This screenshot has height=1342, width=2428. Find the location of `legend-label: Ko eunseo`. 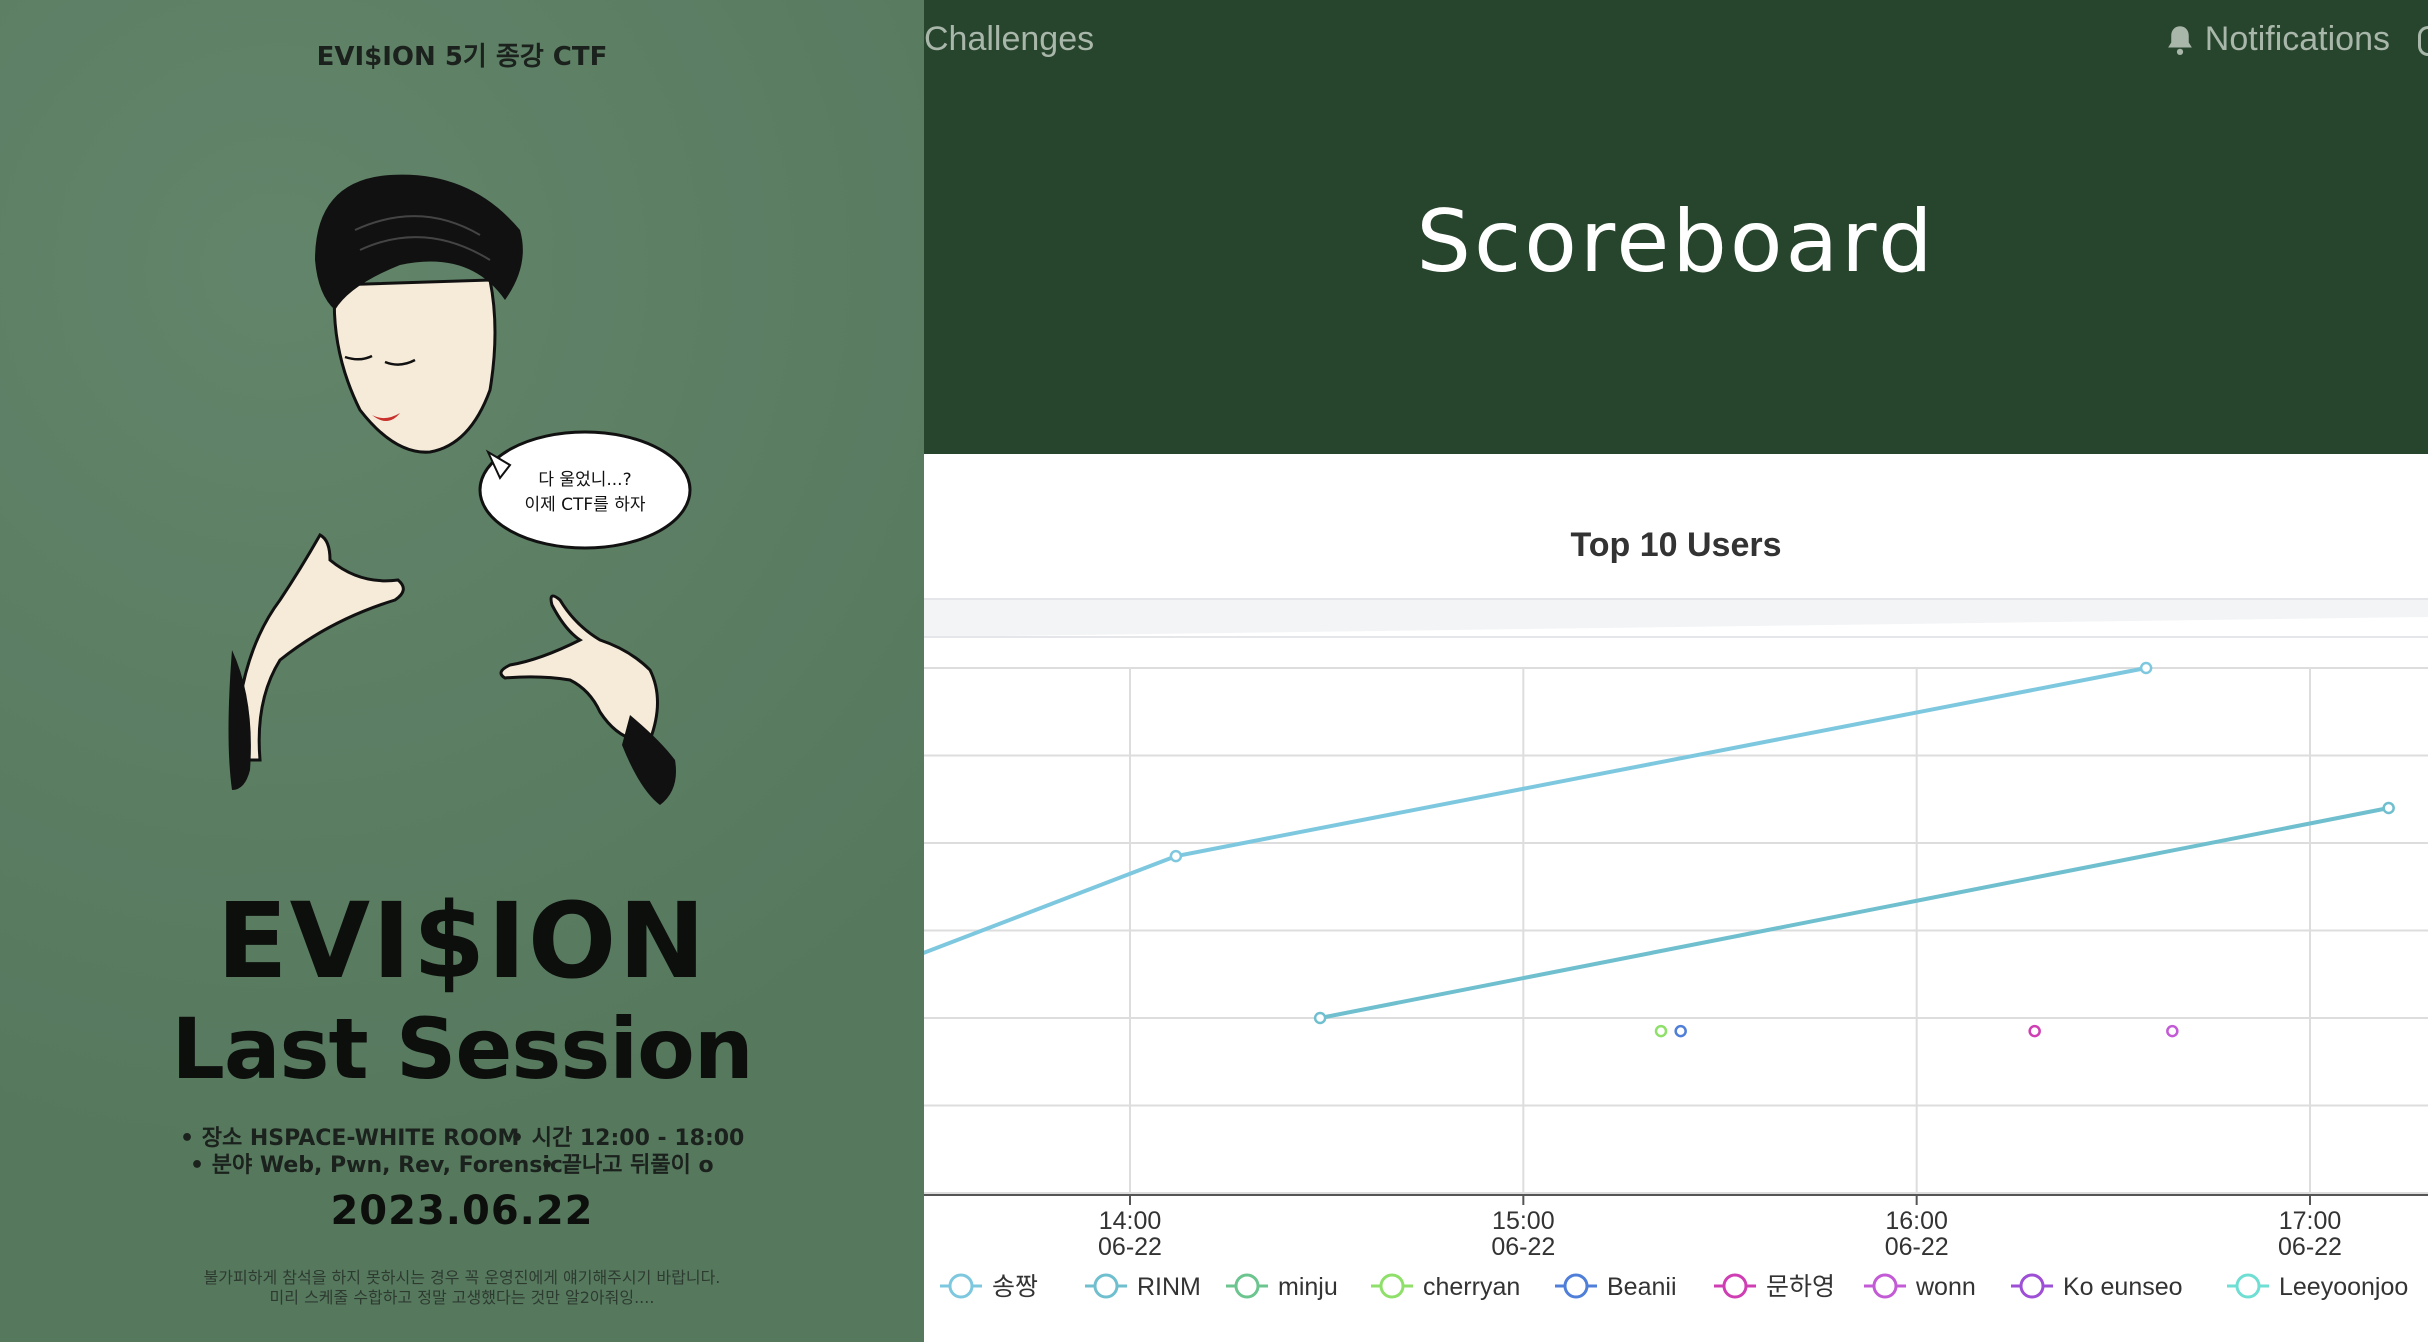

legend-label: Ko eunseo is located at coordinates (2123, 1287).